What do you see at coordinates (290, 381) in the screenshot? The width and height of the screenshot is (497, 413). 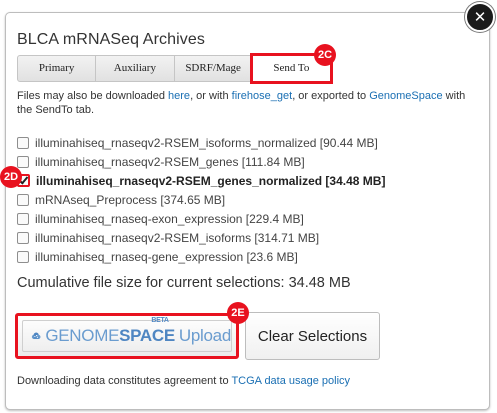 I see `usage-policy-link: TCGA data usage policy` at bounding box center [290, 381].